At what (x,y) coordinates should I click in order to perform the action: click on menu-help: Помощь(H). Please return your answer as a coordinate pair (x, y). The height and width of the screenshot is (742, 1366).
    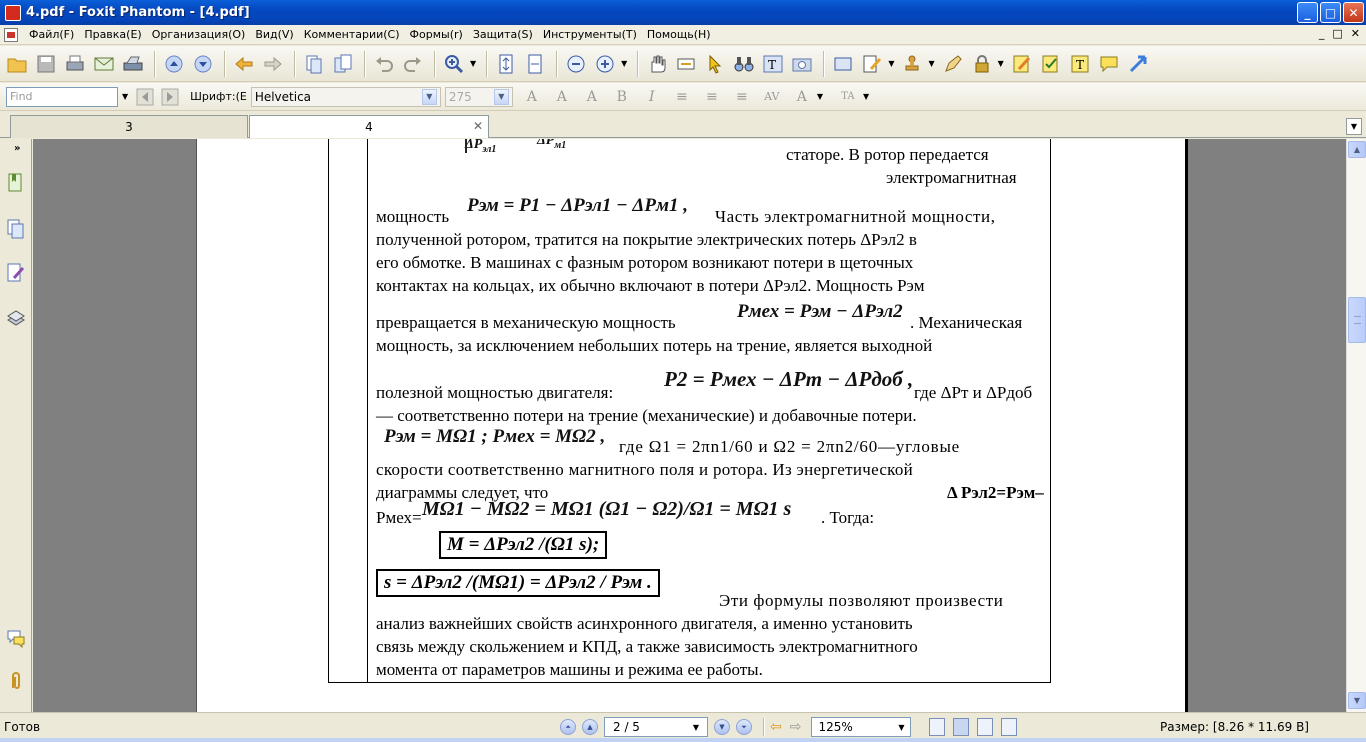
    Looking at the image, I should click on (679, 34).